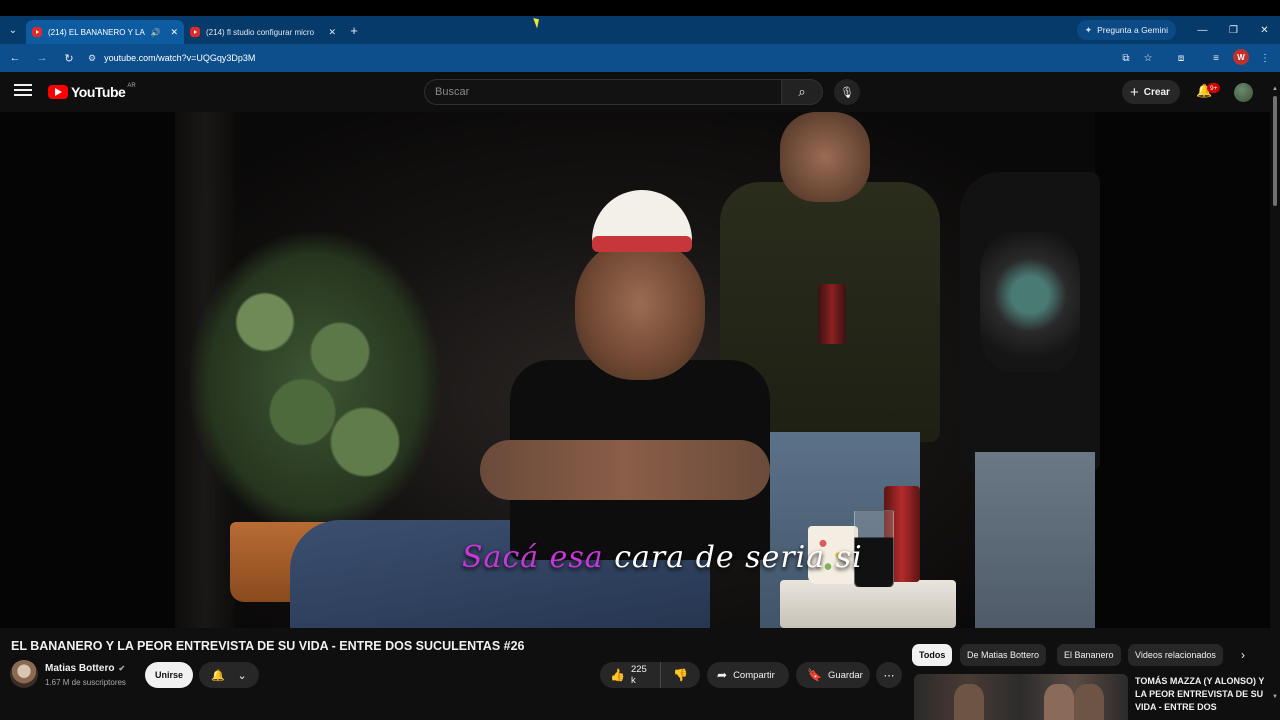 This screenshot has height=720, width=1280. I want to click on microphone-icon: 🎙, so click(847, 92).